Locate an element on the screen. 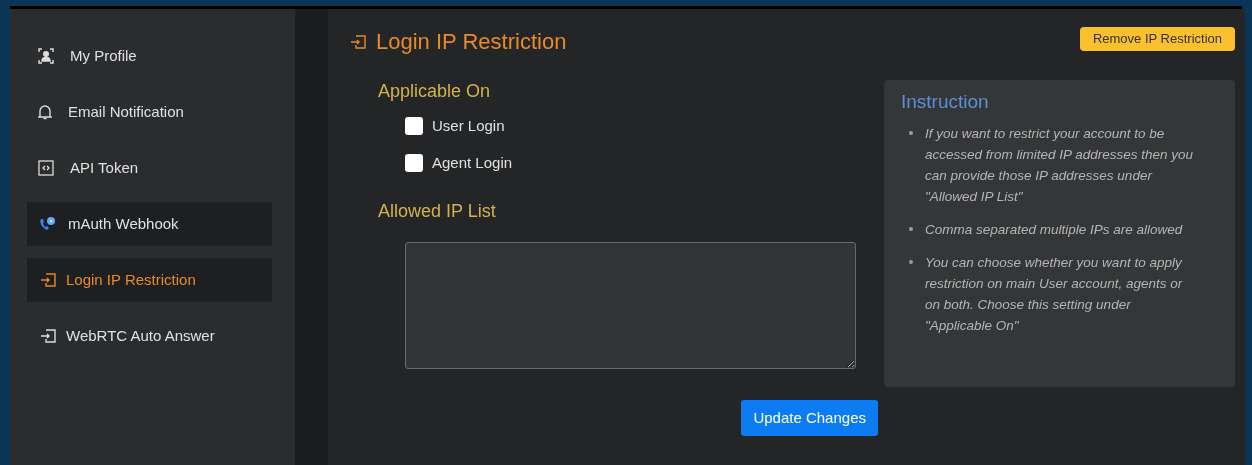 This screenshot has width=1252, height=465. bell-icon is located at coordinates (45, 112).